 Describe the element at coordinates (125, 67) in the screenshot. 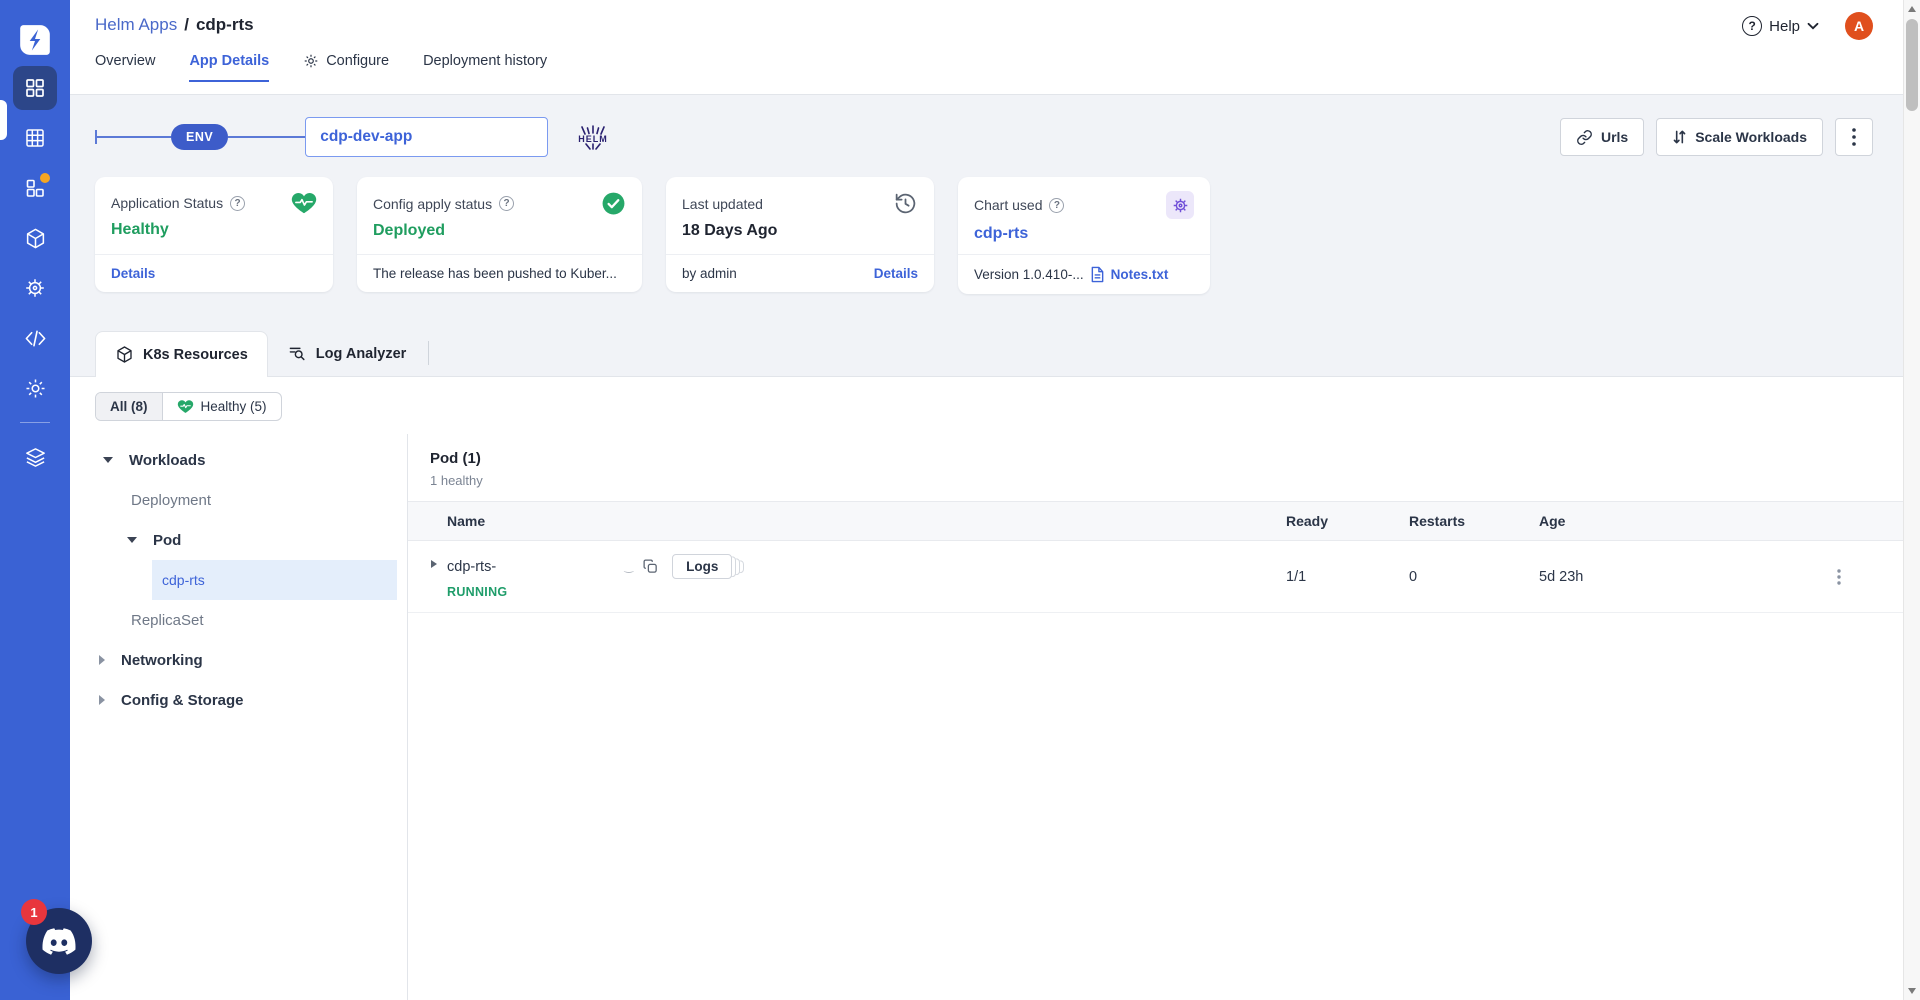

I see `tab-overview: Overview` at that location.